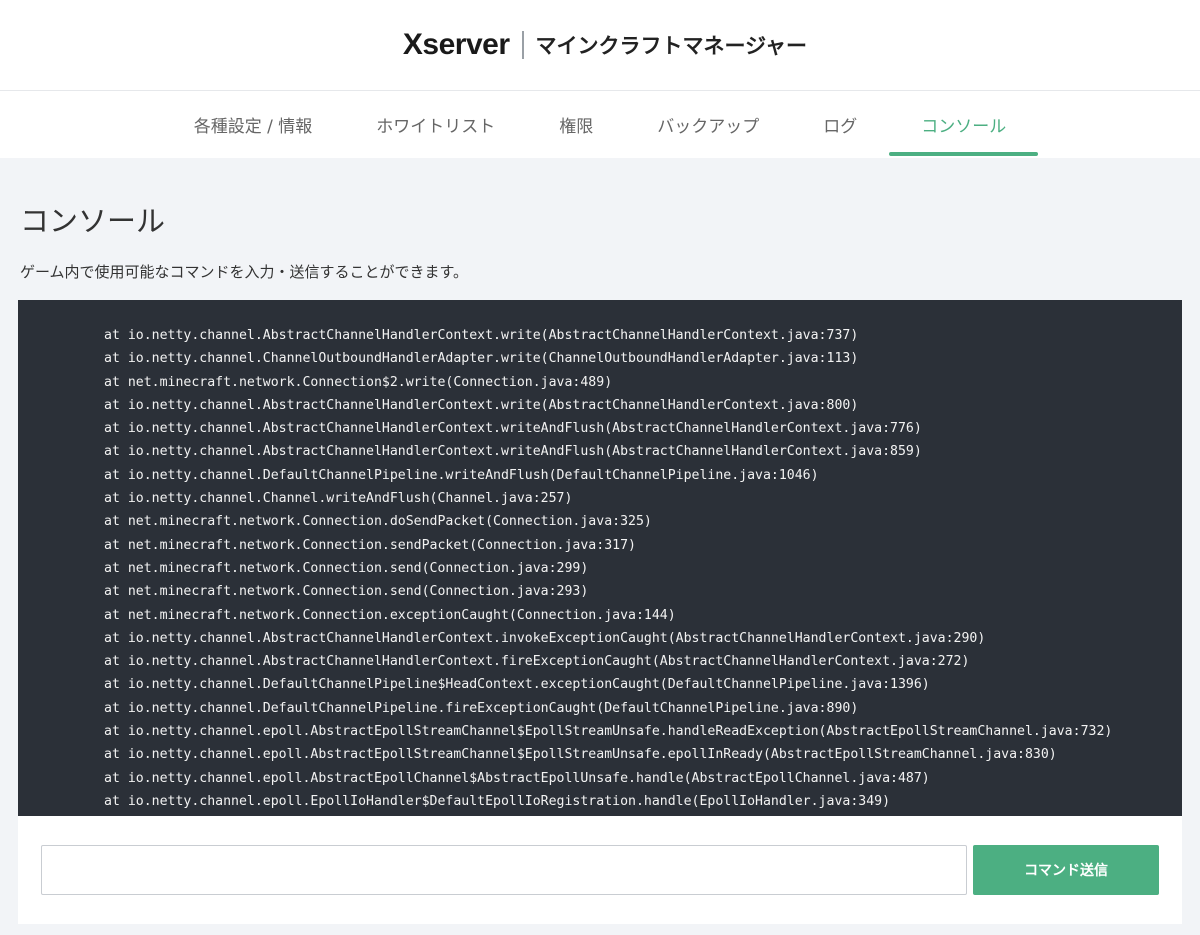  I want to click on tab-backup: バックアップ, so click(708, 124).